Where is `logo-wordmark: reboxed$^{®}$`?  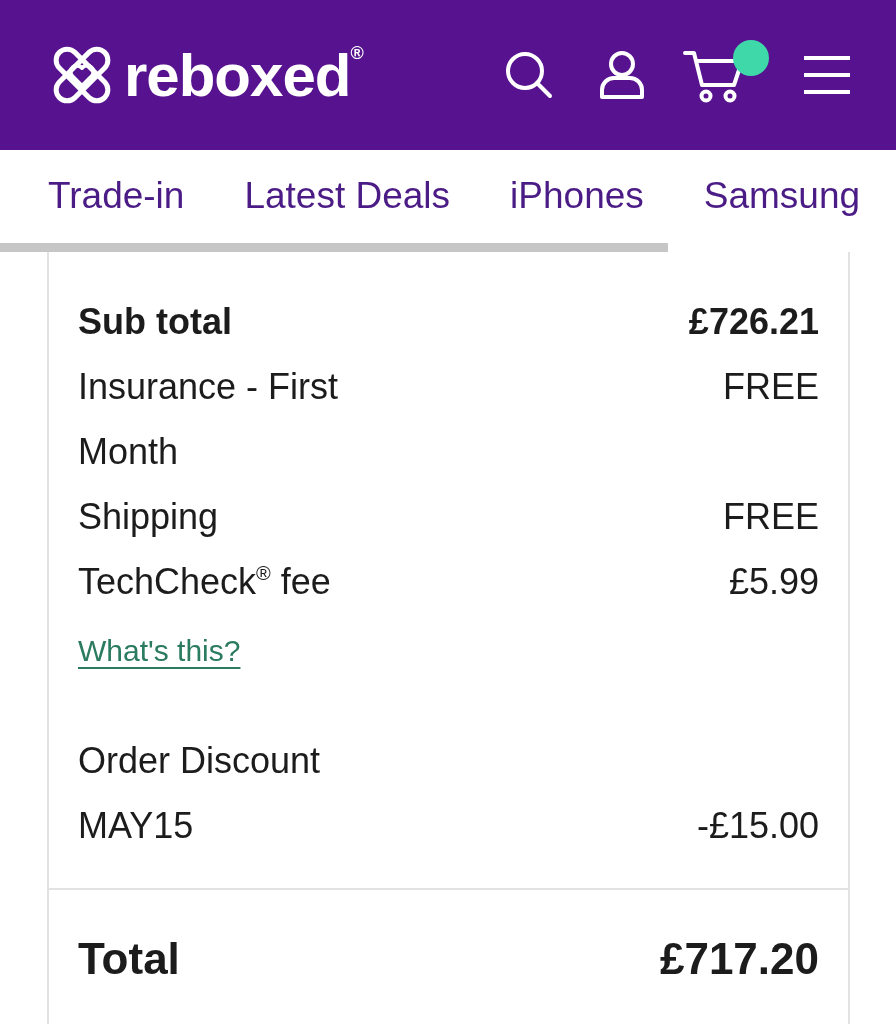
logo-wordmark: reboxed$^{®}$ is located at coordinates (243, 75).